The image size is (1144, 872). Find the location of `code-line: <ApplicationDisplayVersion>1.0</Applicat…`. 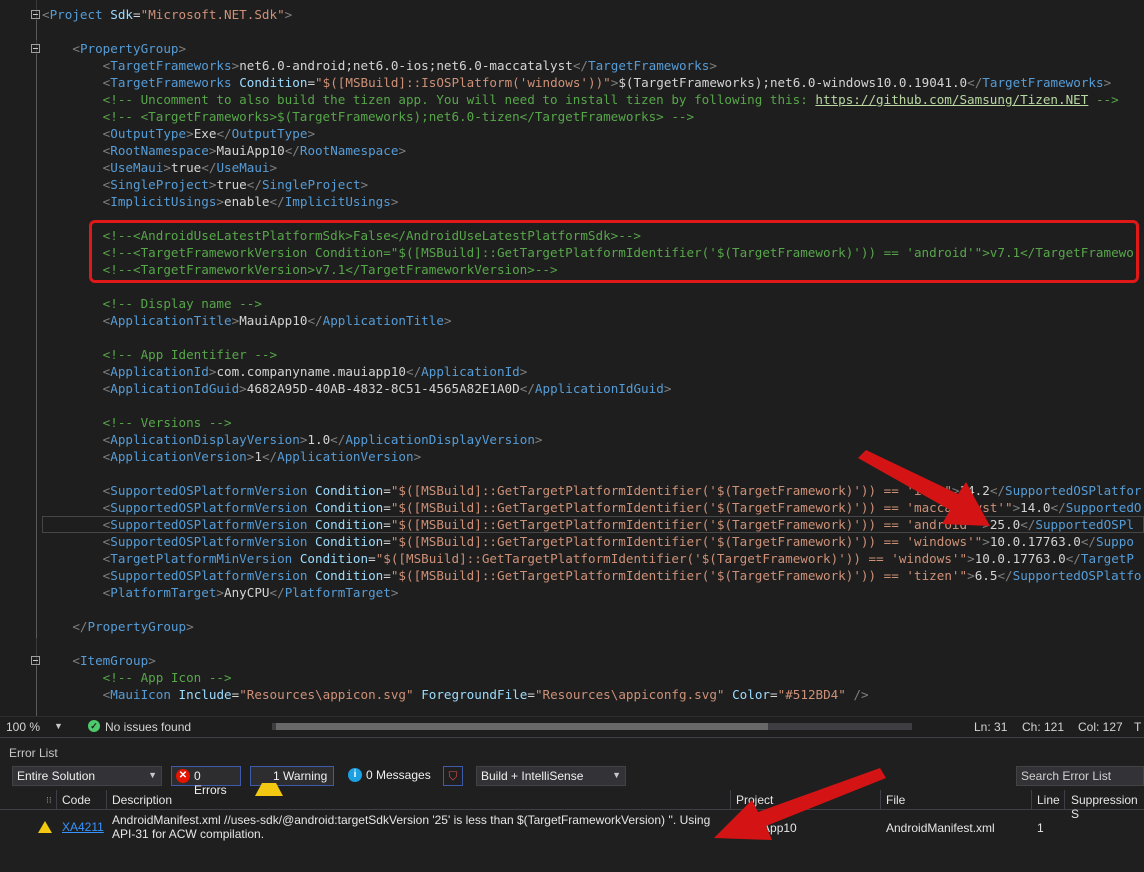

code-line: <ApplicationDisplayVersion>1.0</Applicat… is located at coordinates (593, 439).